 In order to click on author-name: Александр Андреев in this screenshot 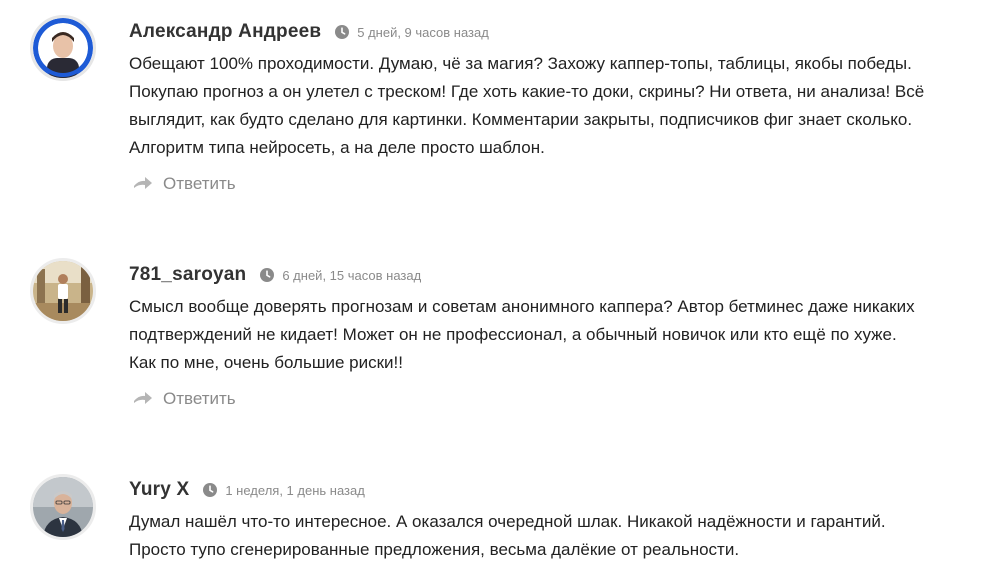, I will do `click(225, 32)`.